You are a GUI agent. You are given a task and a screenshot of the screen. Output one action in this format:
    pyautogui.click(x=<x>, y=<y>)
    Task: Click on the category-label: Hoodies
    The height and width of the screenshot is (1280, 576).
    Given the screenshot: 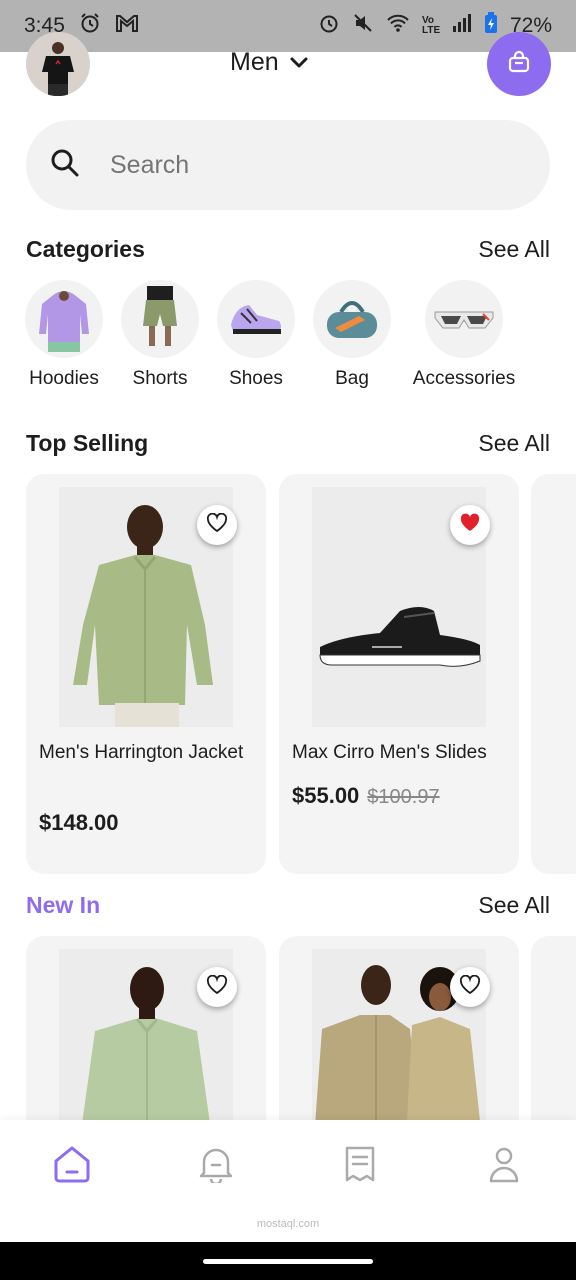 What is the action you would take?
    pyautogui.click(x=64, y=378)
    